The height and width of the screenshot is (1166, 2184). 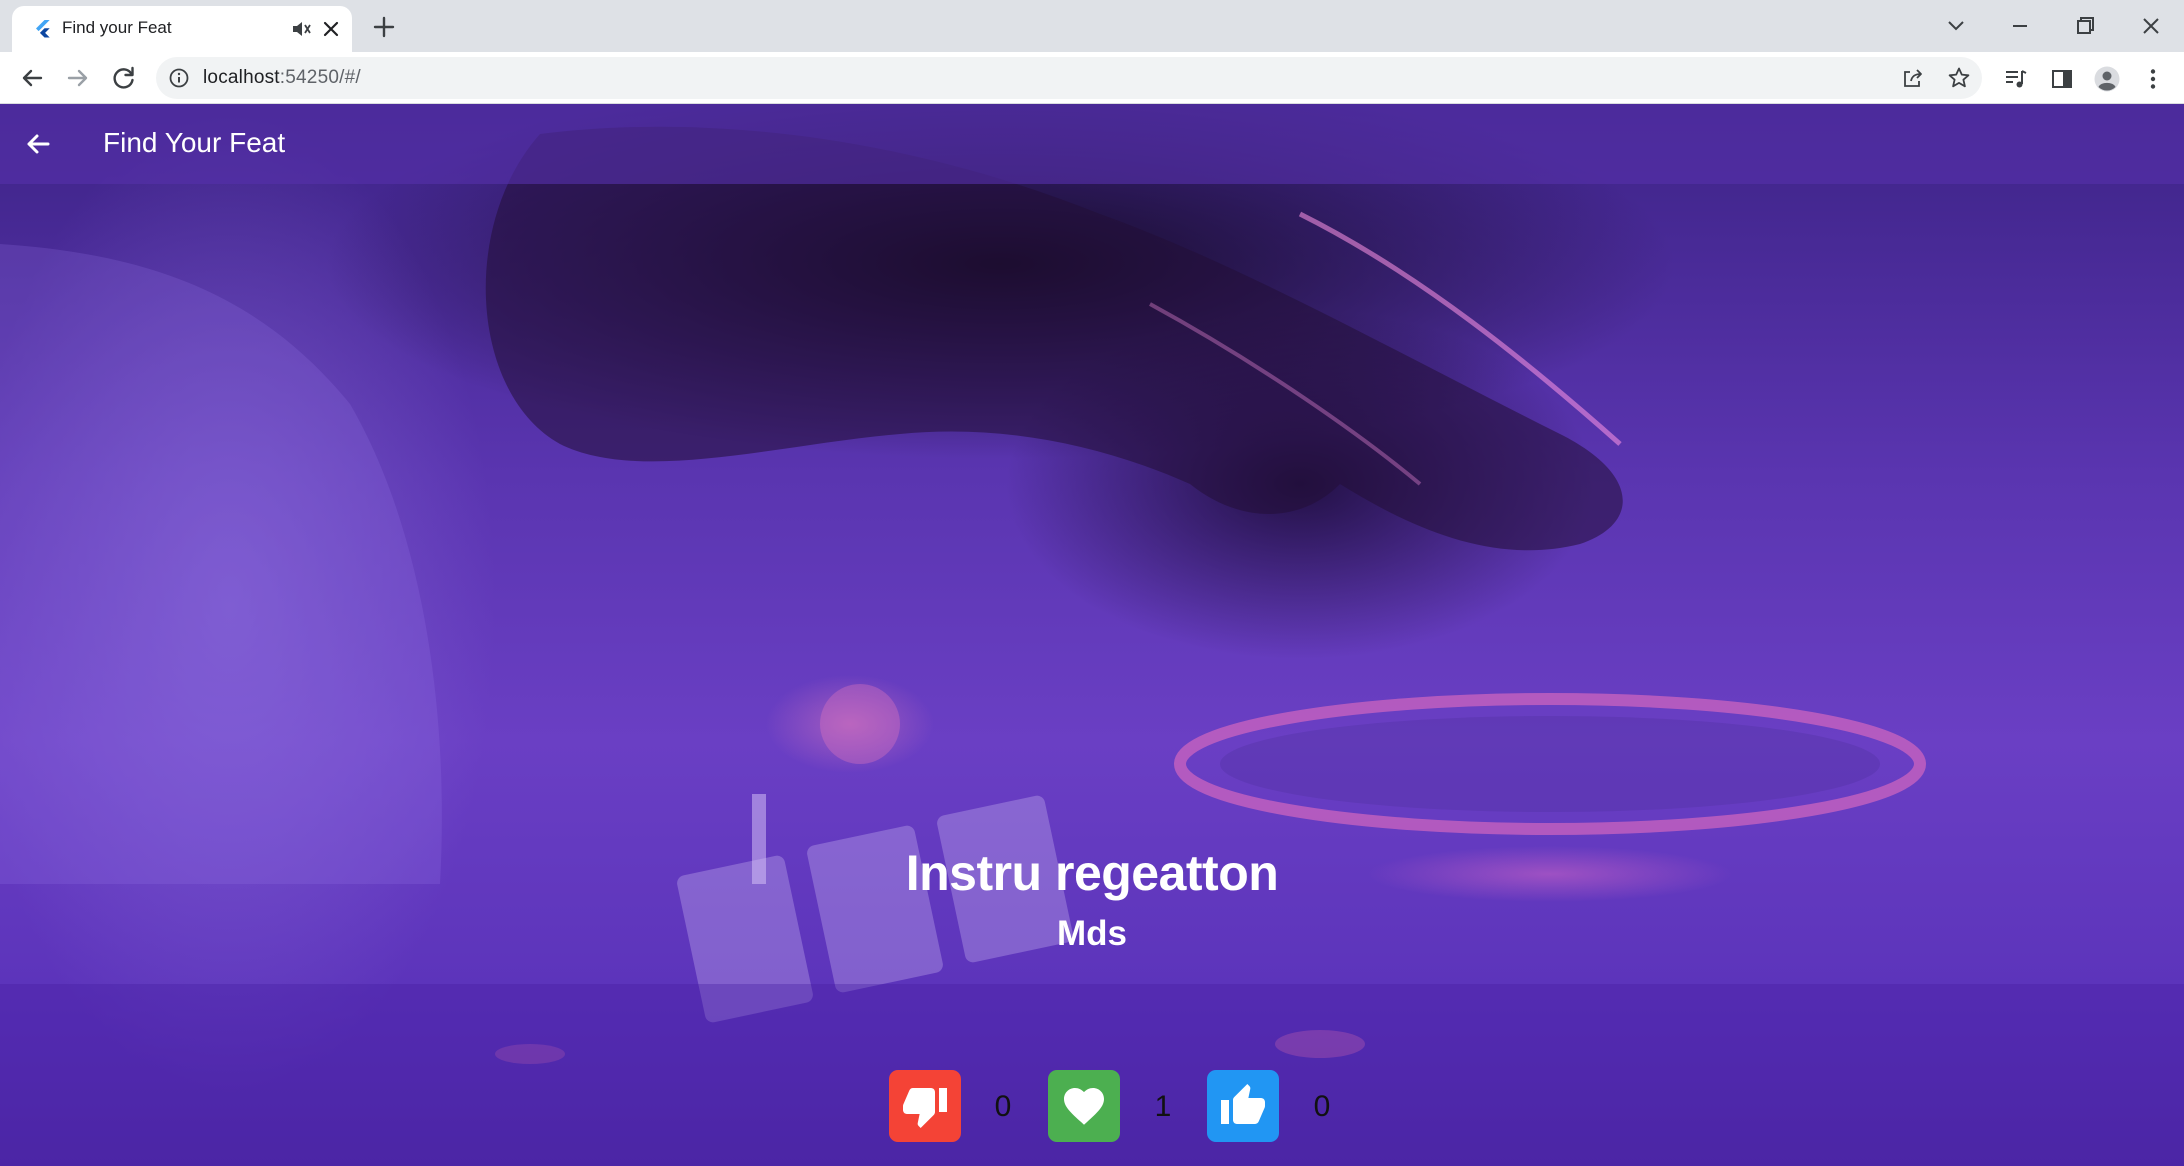 I want to click on restore-icon, so click(x=2085, y=26).